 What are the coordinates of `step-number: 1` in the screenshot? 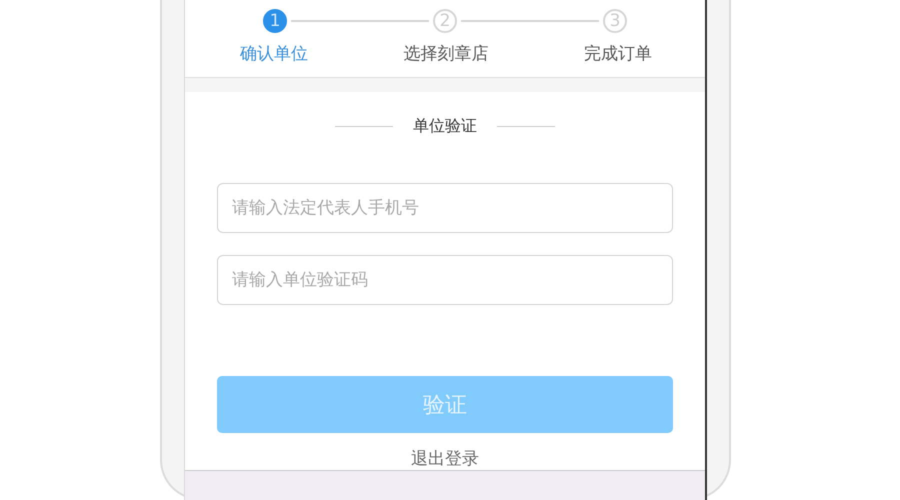 It's located at (275, 21).